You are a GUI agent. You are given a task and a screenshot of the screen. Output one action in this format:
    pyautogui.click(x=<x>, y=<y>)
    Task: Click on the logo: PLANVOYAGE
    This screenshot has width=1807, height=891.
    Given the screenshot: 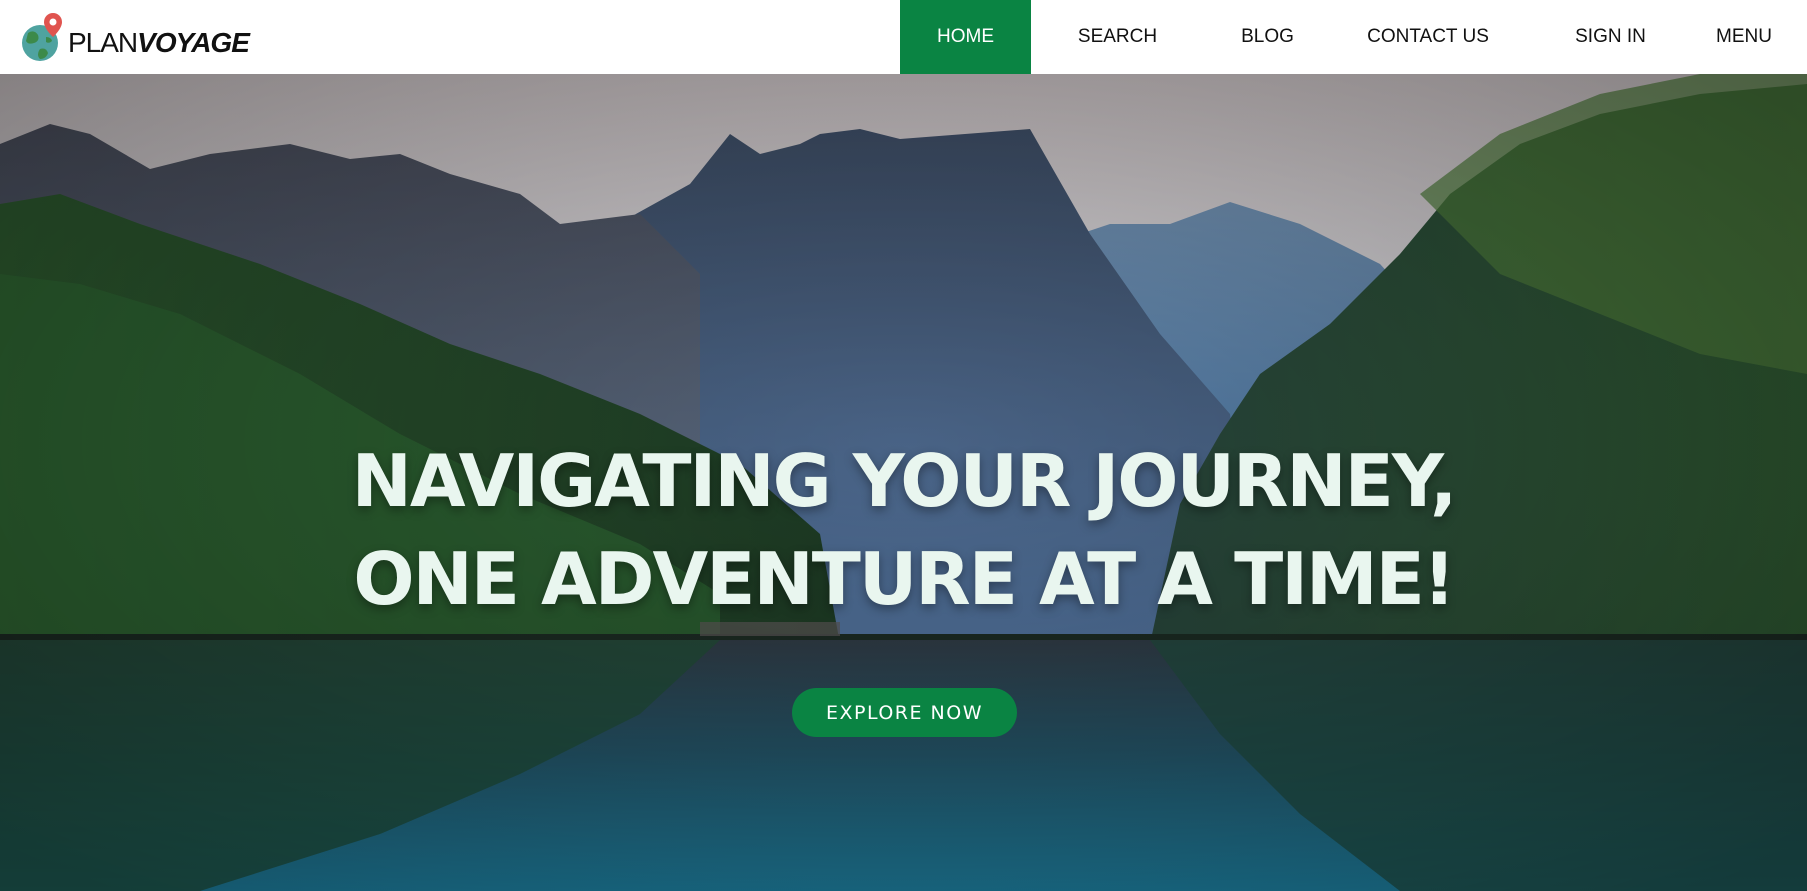 What is the action you would take?
    pyautogui.click(x=135, y=37)
    